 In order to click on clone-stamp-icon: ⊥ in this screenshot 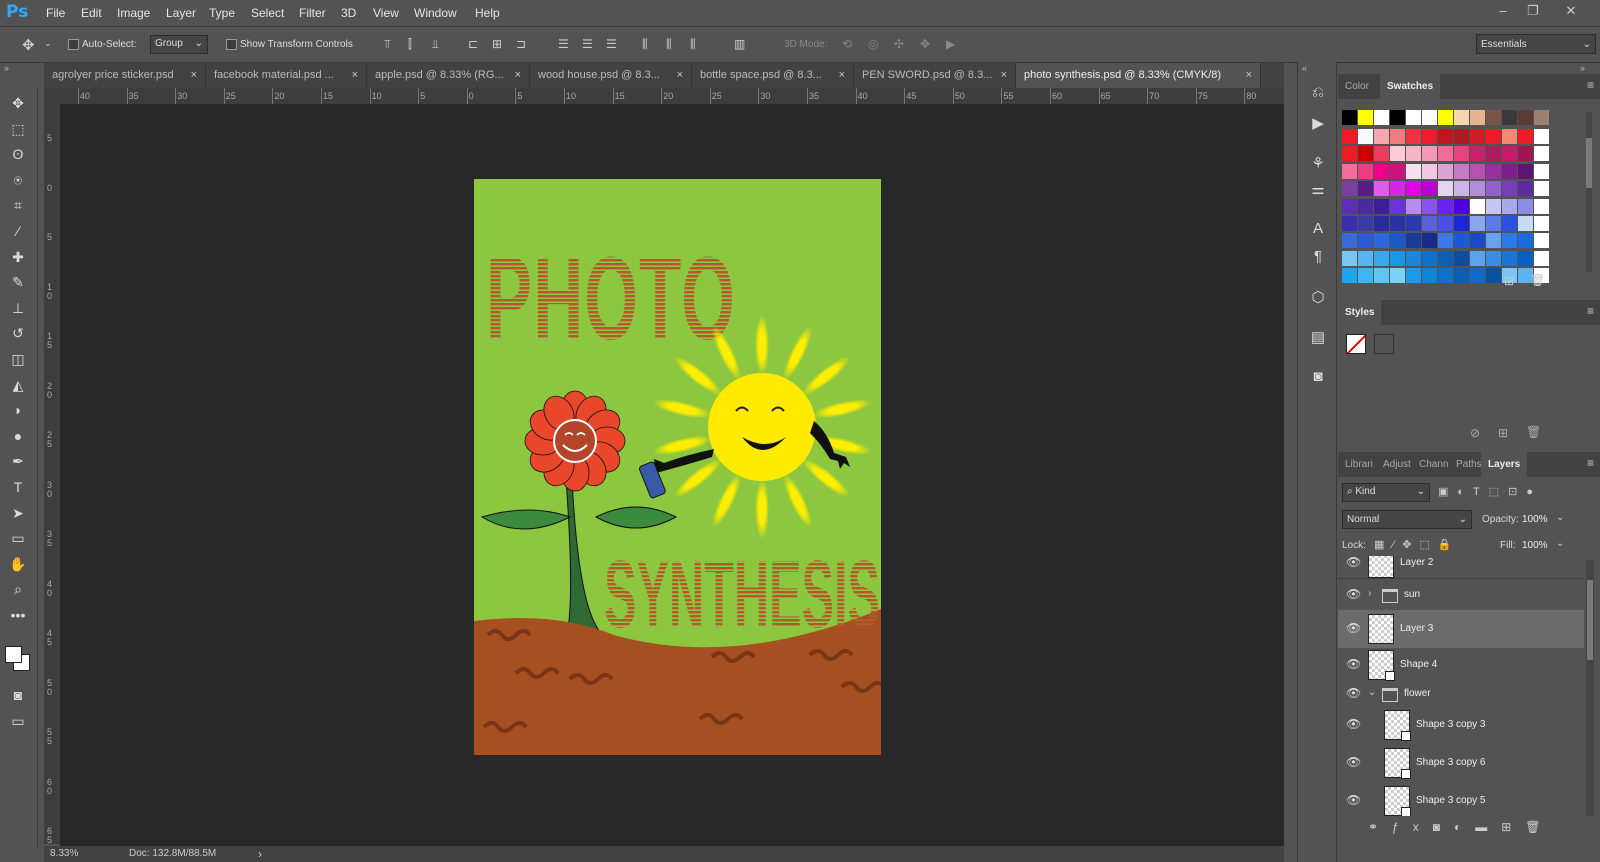, I will do `click(18, 308)`.